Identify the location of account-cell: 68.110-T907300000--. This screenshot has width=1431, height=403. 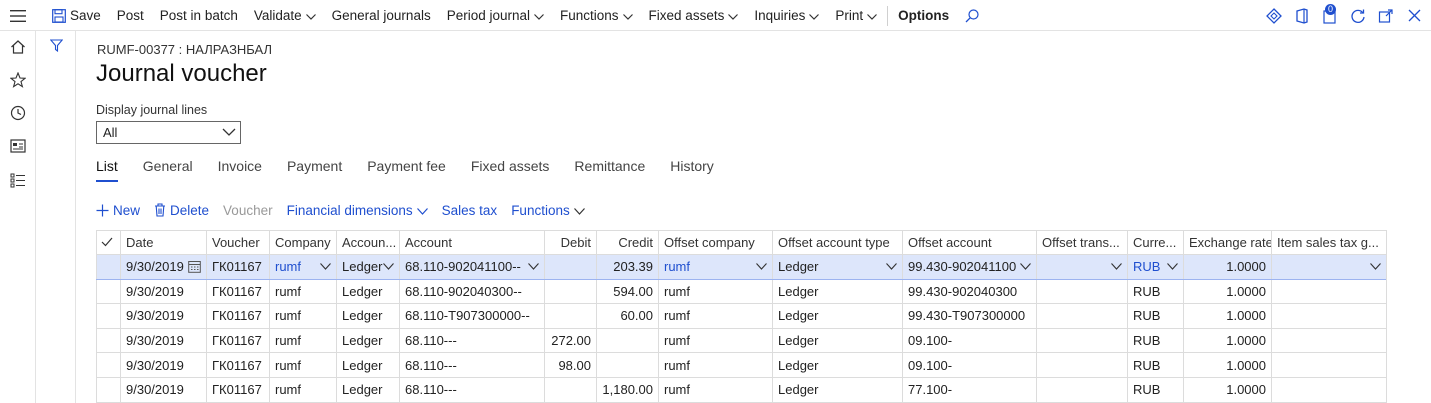
(472, 316).